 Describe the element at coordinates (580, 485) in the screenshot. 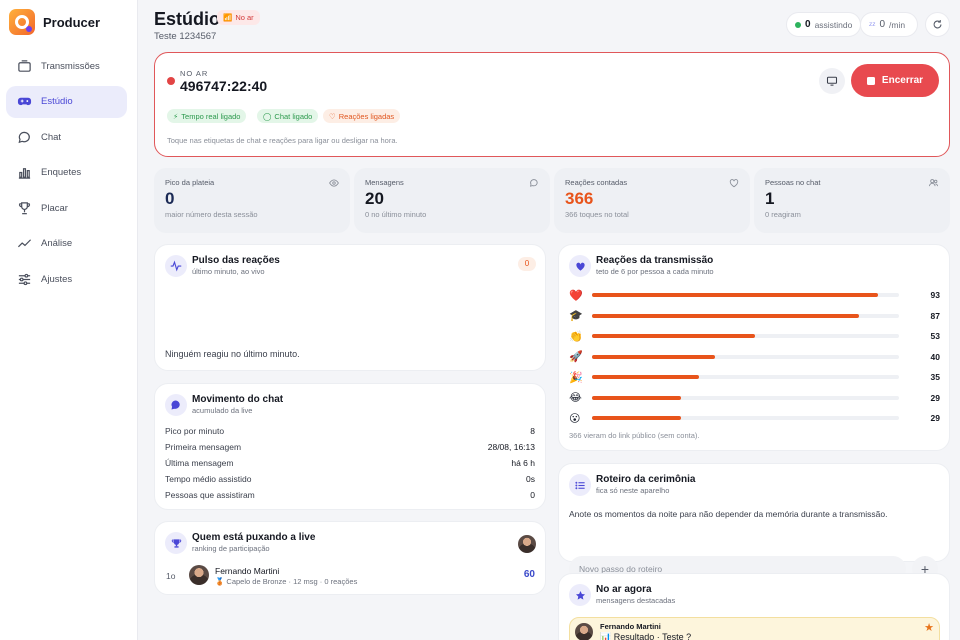

I see `list-icon` at that location.